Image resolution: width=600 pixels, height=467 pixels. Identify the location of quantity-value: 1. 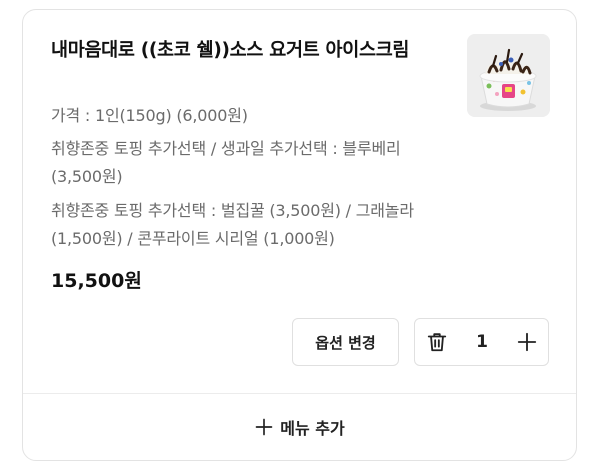
(482, 342).